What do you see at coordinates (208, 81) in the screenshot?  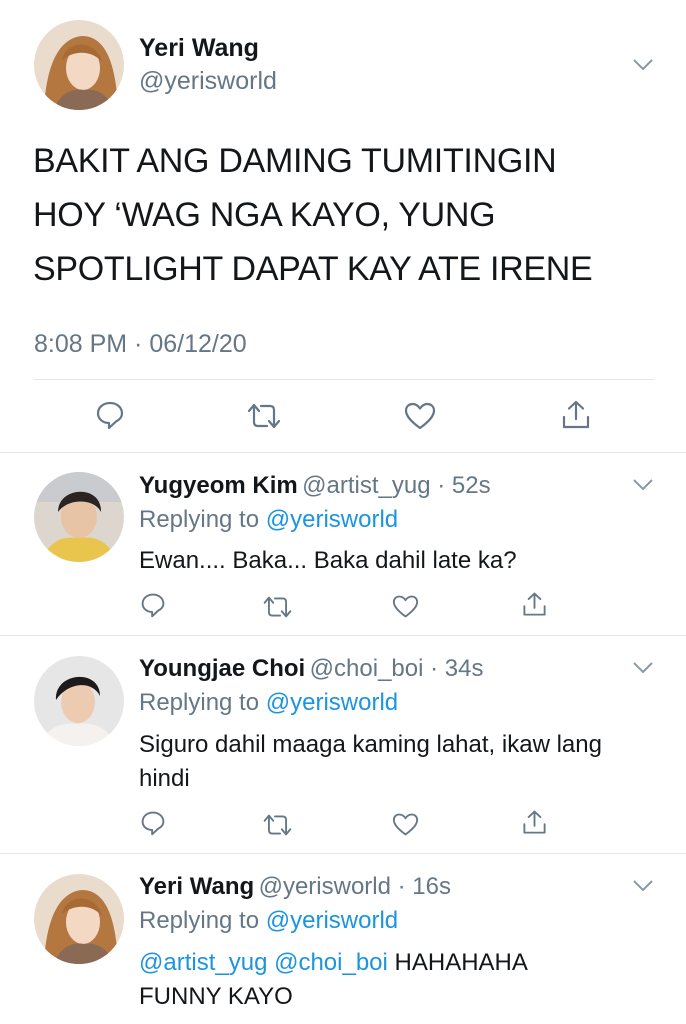 I see `author-handle: @yerisworld` at bounding box center [208, 81].